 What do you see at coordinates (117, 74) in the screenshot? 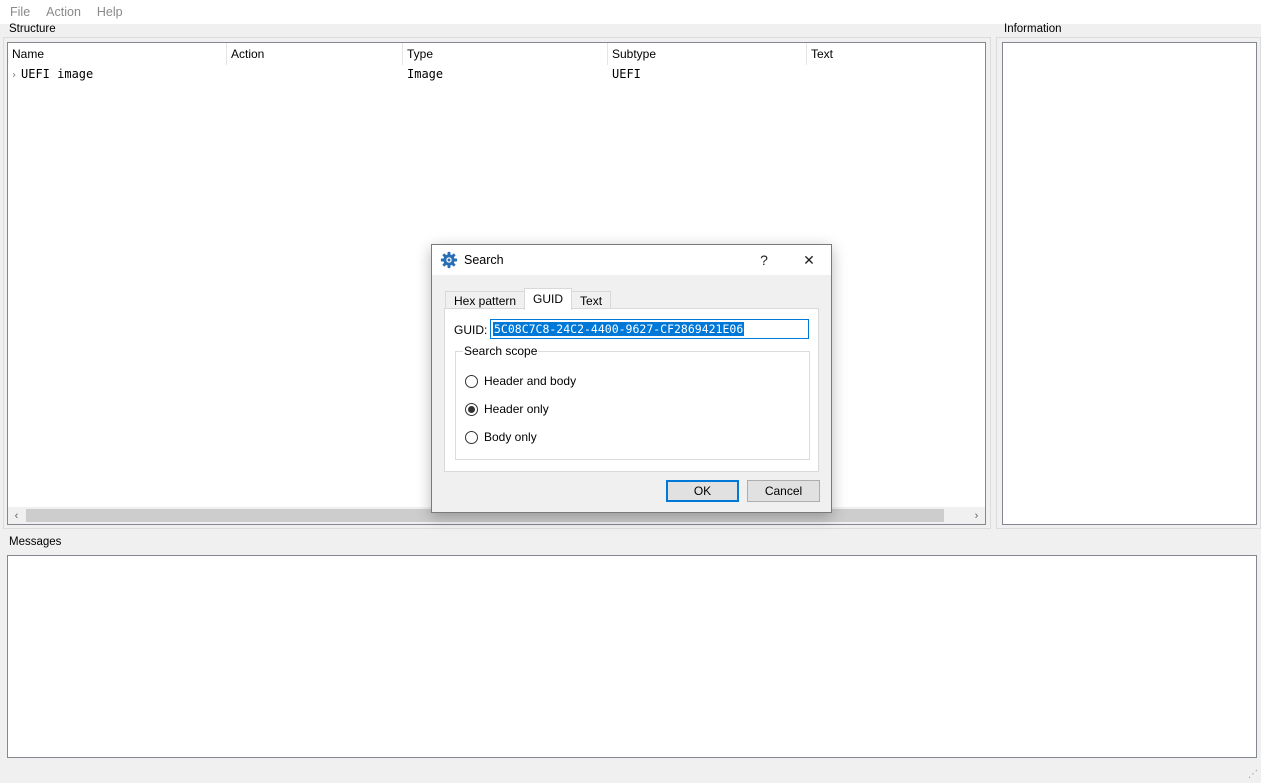
I see `tree-cell-name: › UEFI image` at bounding box center [117, 74].